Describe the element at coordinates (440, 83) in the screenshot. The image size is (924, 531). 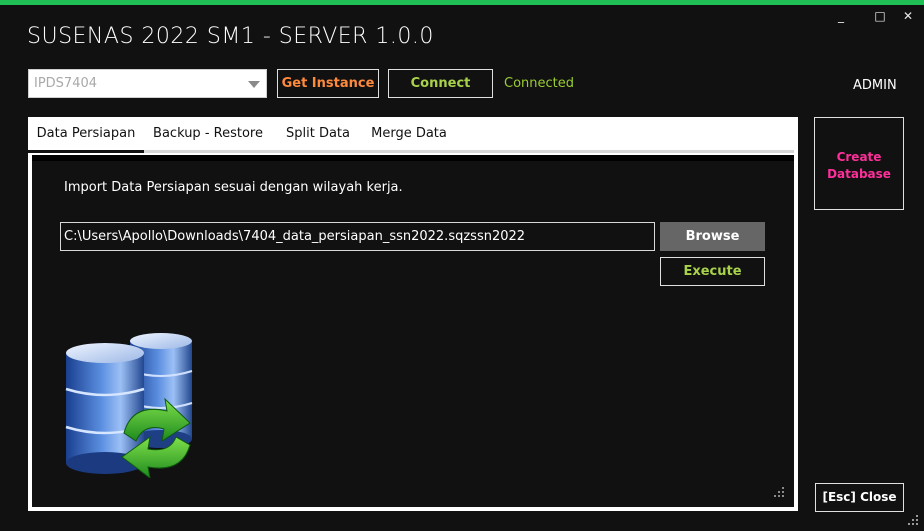
I see `connect-button: Connect` at that location.